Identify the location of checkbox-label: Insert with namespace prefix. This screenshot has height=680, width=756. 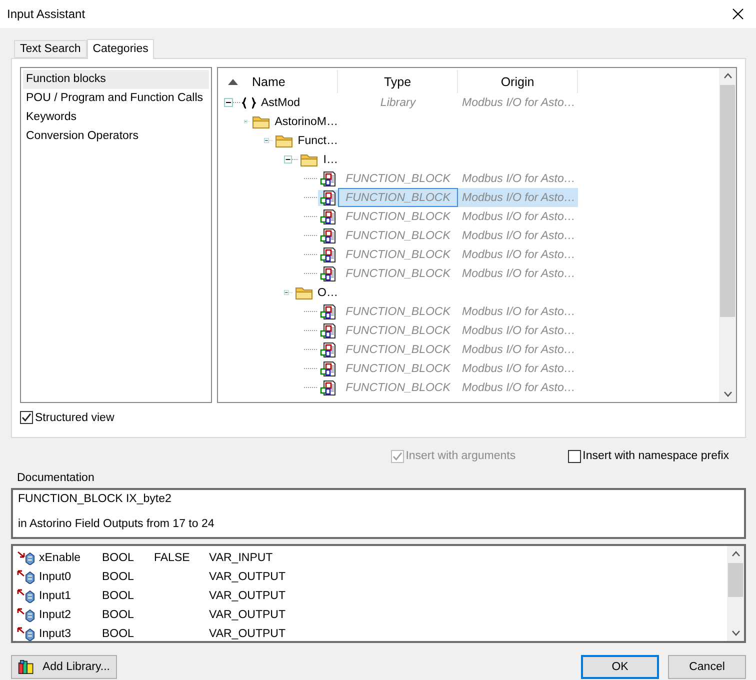
(655, 456).